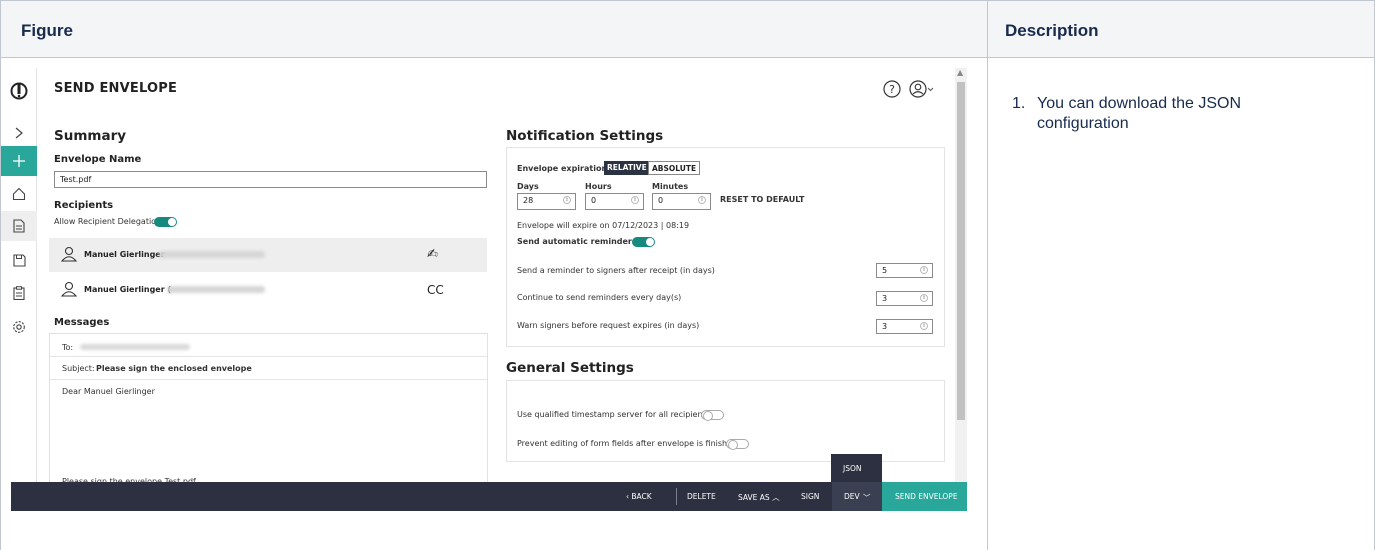 The width and height of the screenshot is (1375, 550). Describe the element at coordinates (904, 298) in the screenshot. I see `reminder-every-input: 3 ⇕` at that location.